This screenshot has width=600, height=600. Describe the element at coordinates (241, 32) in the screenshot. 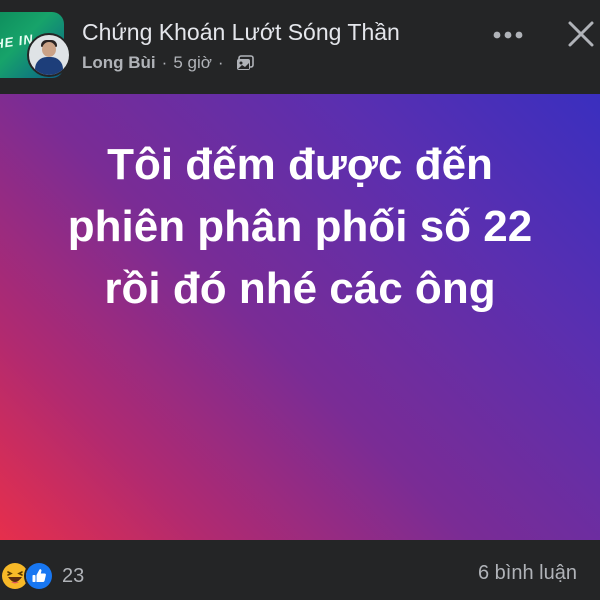

I see `group-name: Chứng Khoán Lướt Sóng Thần` at that location.